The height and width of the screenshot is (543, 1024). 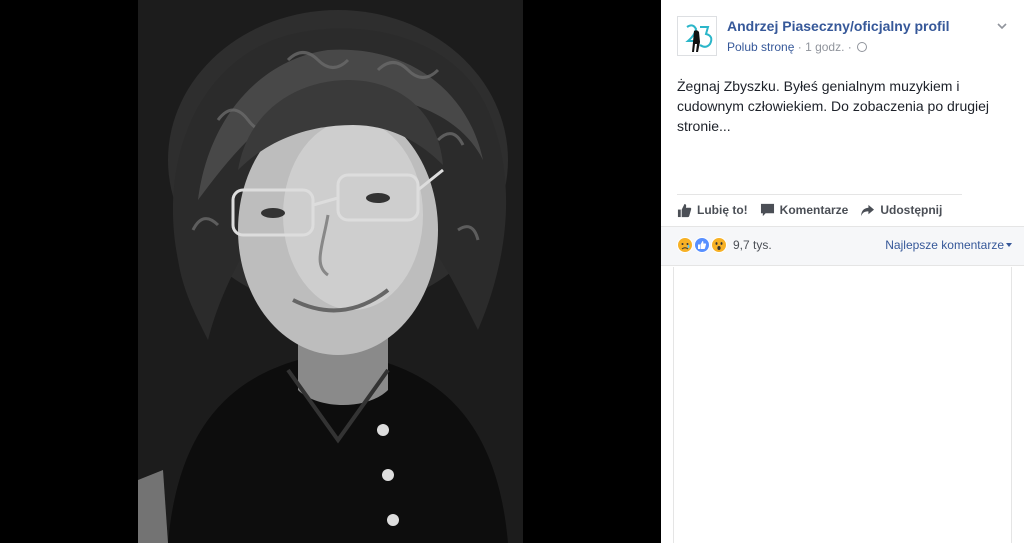 What do you see at coordinates (685, 245) in the screenshot?
I see `sad-emoji-icon` at bounding box center [685, 245].